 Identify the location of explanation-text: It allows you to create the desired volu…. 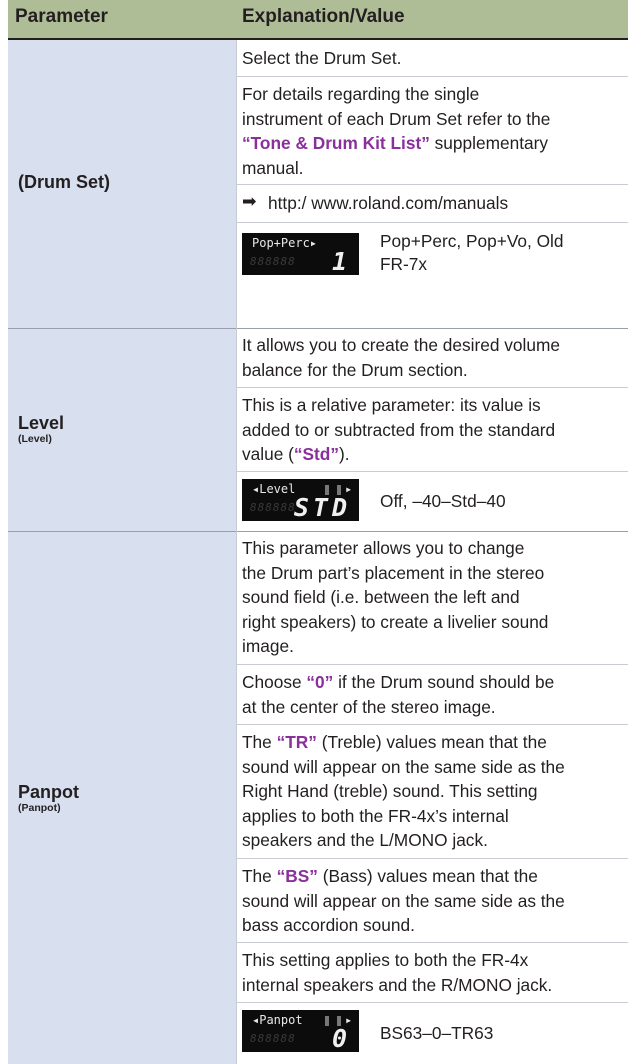
(401, 357).